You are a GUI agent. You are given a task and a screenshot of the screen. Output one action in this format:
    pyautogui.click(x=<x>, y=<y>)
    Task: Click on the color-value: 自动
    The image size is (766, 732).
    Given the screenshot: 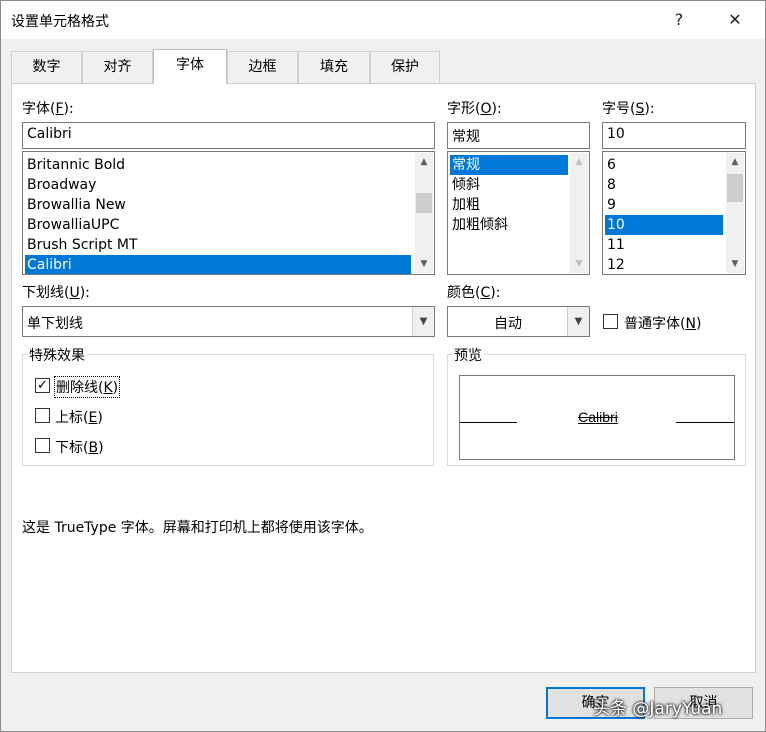 What is the action you would take?
    pyautogui.click(x=508, y=324)
    